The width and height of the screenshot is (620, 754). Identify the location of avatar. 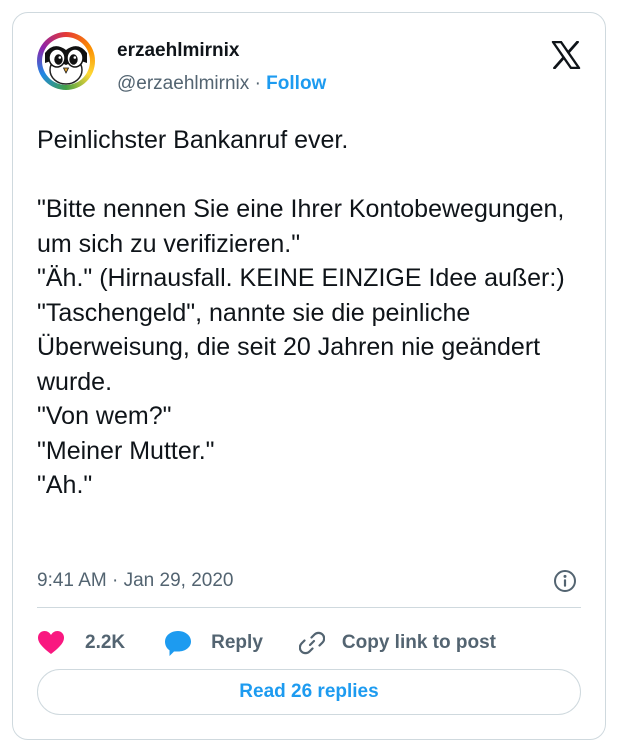
(66, 61).